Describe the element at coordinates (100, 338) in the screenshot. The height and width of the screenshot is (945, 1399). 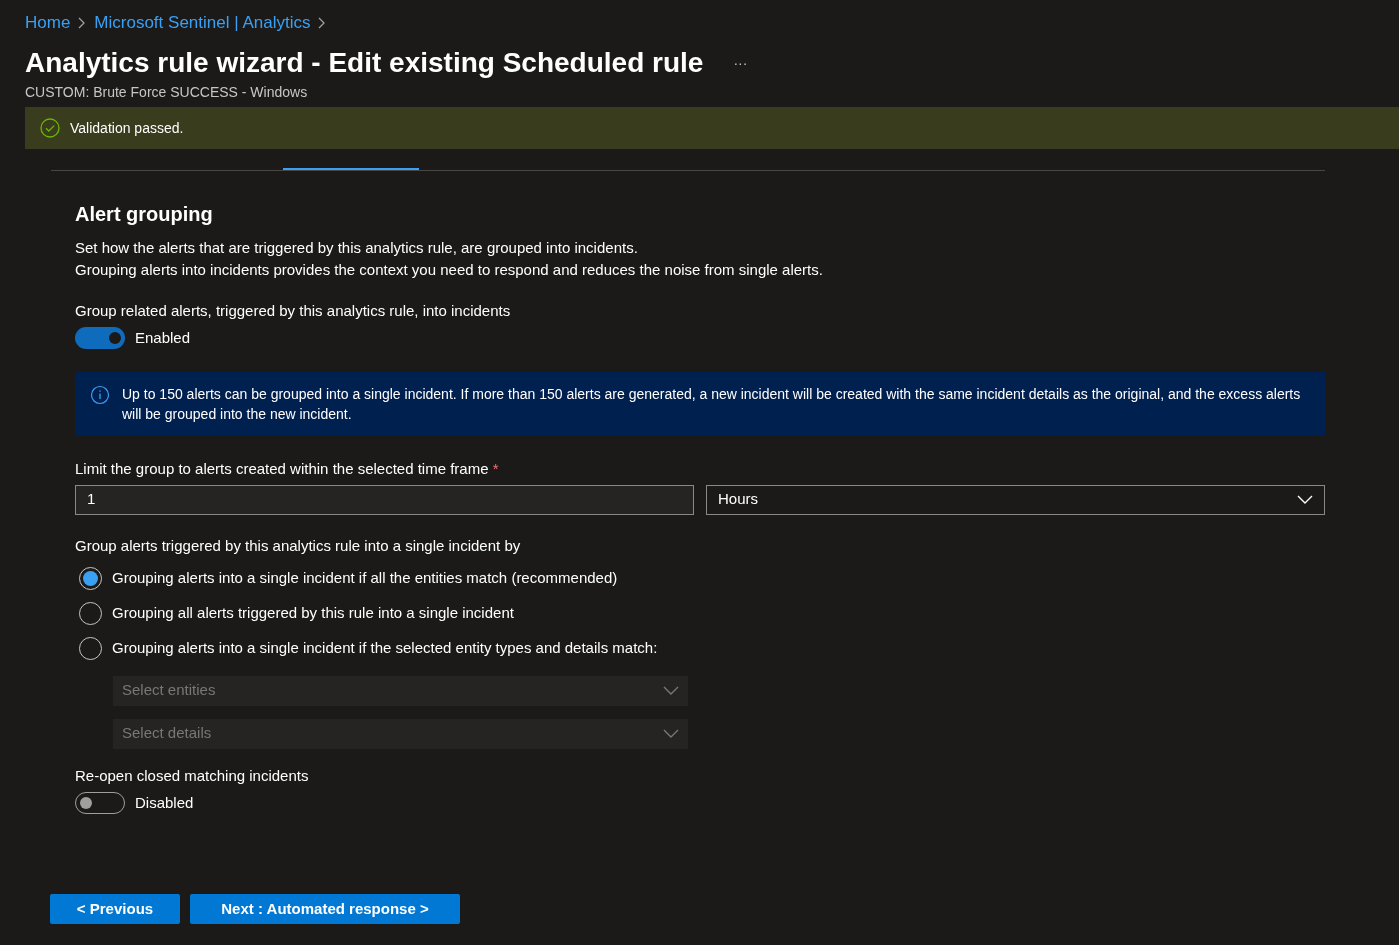
I see `toggle-switch` at that location.